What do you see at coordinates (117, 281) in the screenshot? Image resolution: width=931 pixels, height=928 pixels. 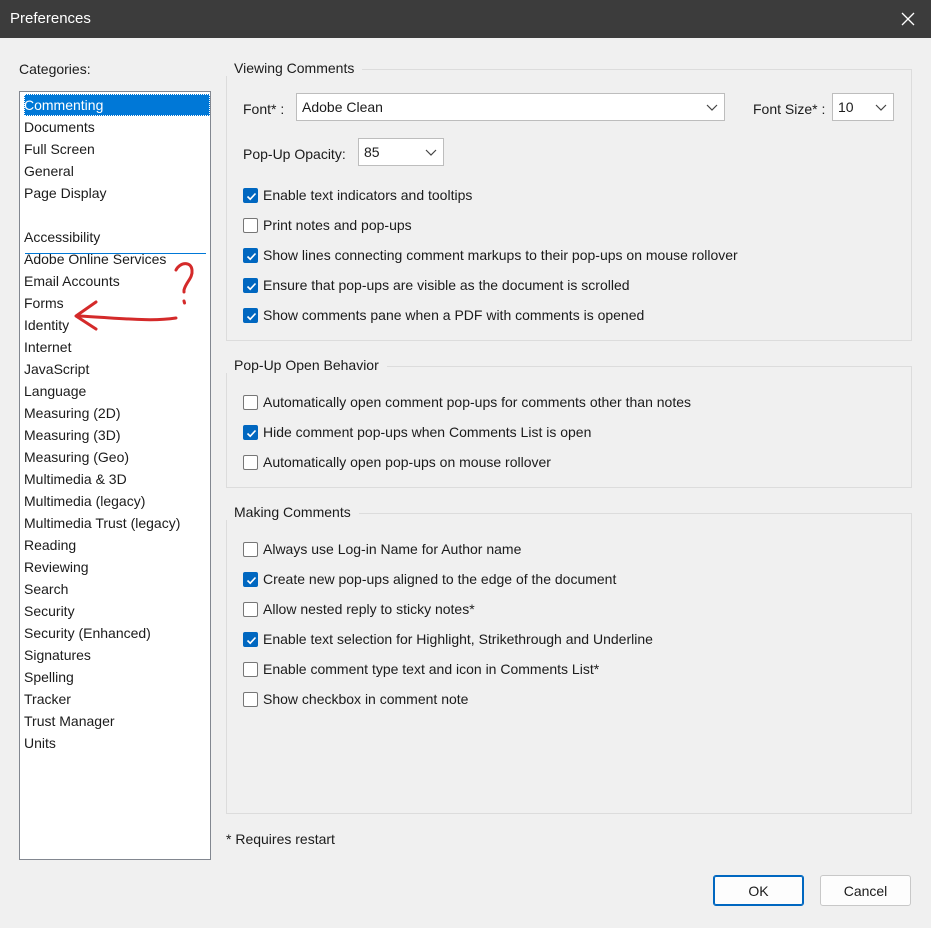 I see `category-email-accounts: Email Accounts` at bounding box center [117, 281].